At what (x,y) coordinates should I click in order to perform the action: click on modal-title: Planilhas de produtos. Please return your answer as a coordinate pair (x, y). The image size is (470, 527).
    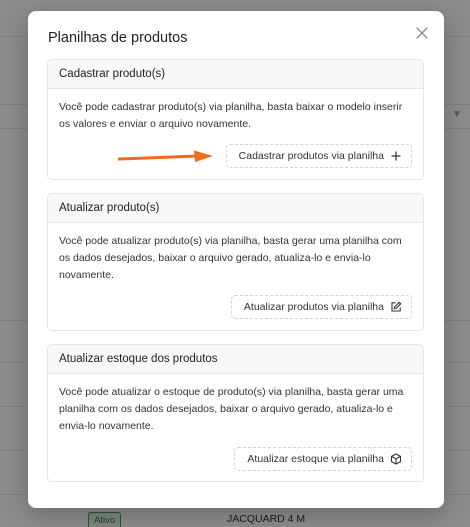
    Looking at the image, I should click on (118, 38).